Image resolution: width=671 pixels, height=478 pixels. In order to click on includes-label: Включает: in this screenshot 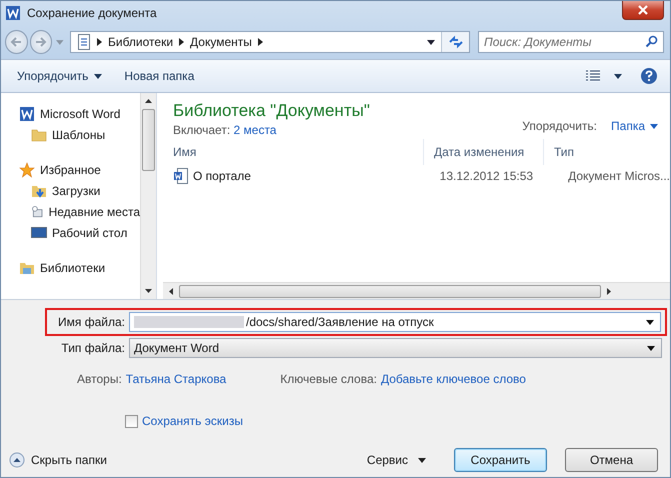, I will do `click(201, 130)`.